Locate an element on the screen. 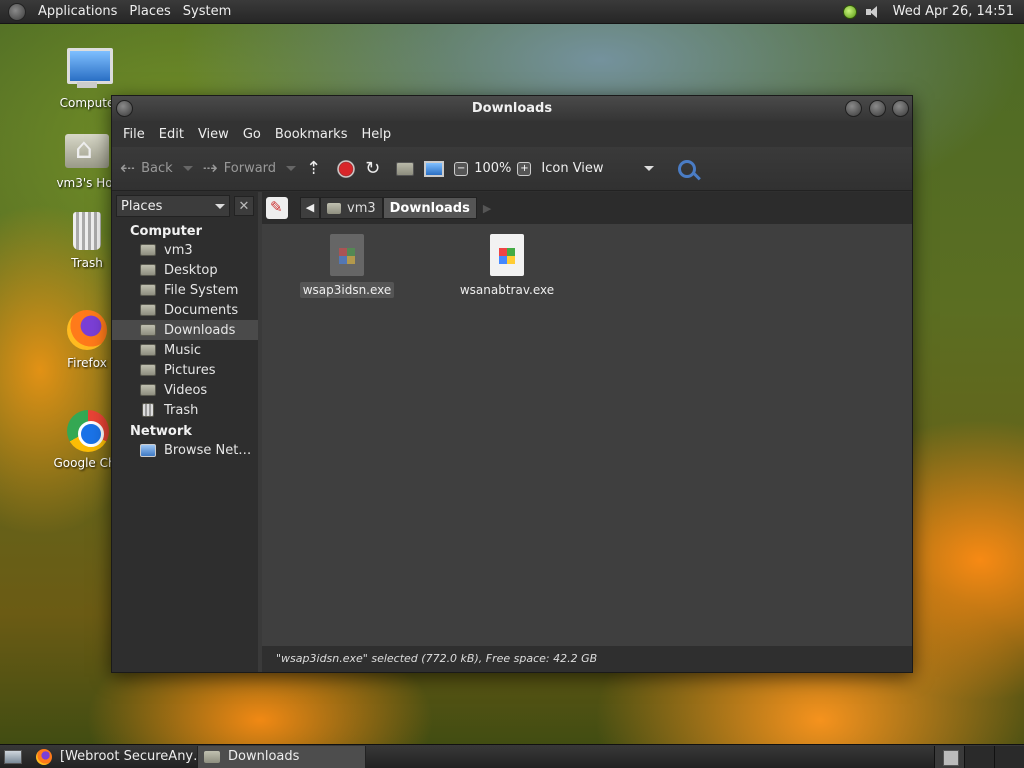  back-button: ⇠ Back is located at coordinates (156, 168).